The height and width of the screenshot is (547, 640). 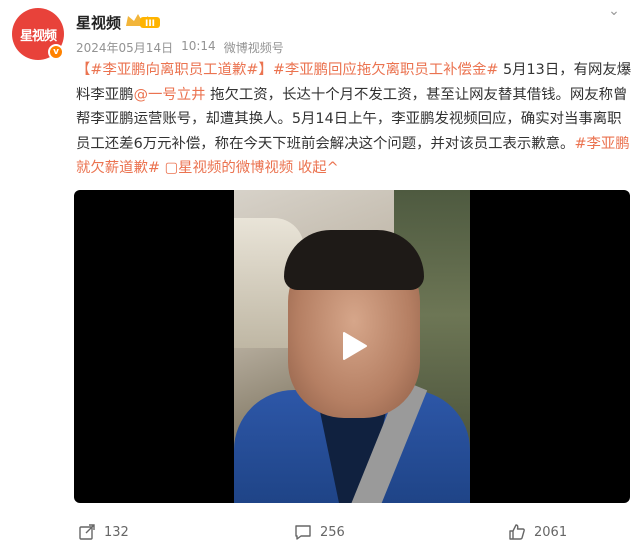 I want to click on comment-button: 256, so click(x=319, y=532).